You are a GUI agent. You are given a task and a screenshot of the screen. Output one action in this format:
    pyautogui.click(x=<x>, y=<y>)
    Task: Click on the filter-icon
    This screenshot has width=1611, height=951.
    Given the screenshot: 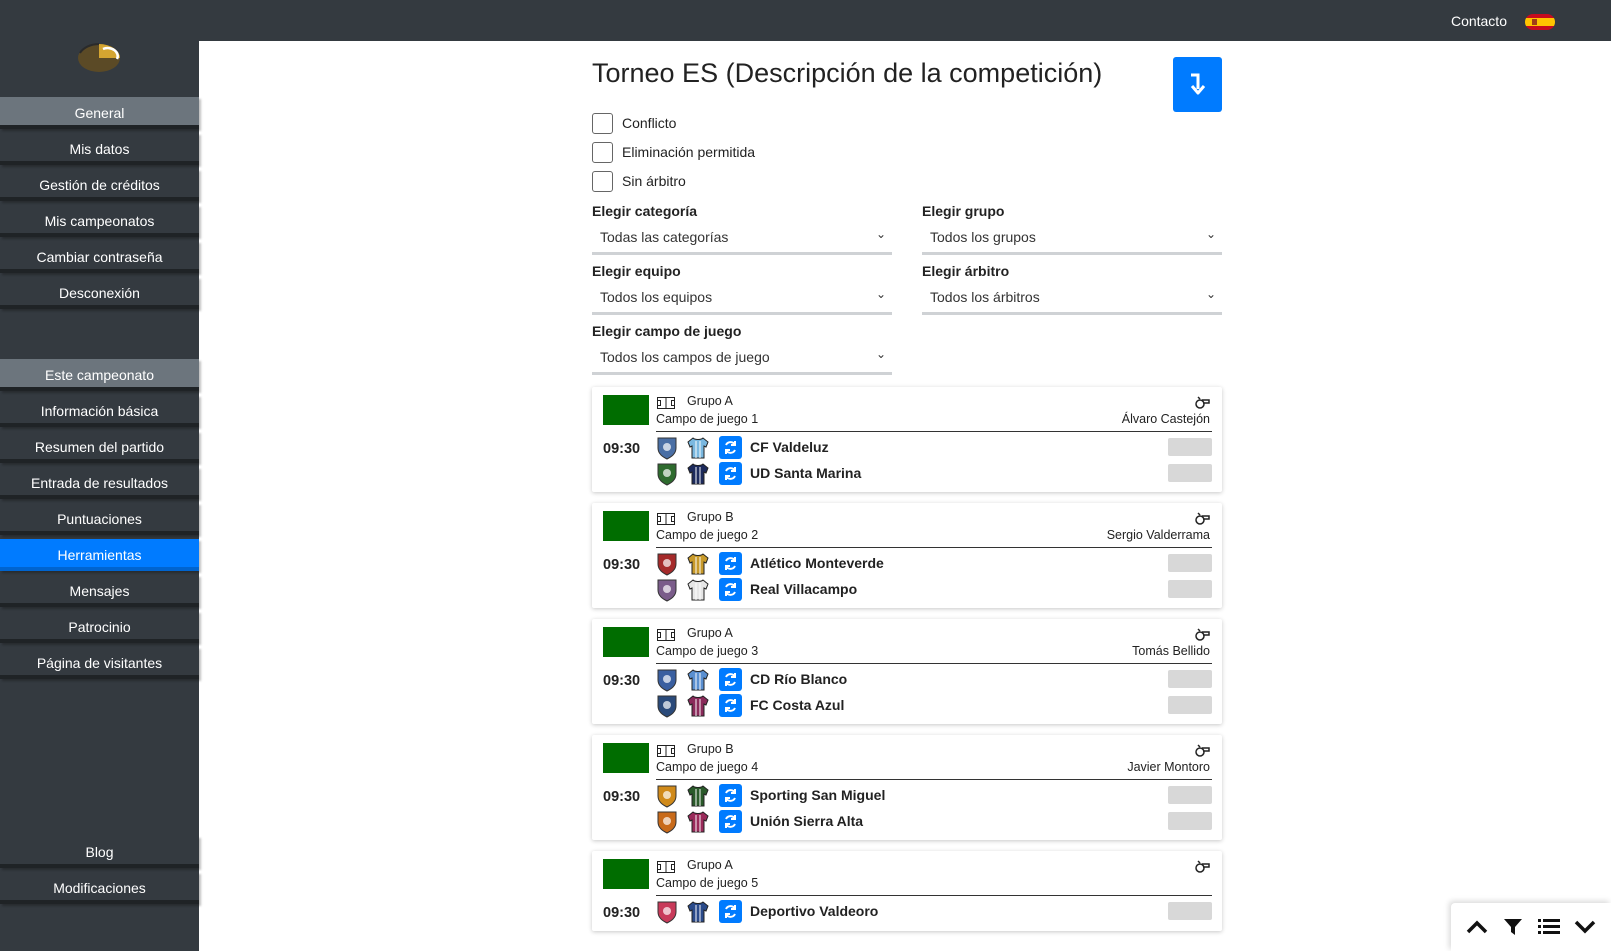 What is the action you would take?
    pyautogui.click(x=1513, y=927)
    